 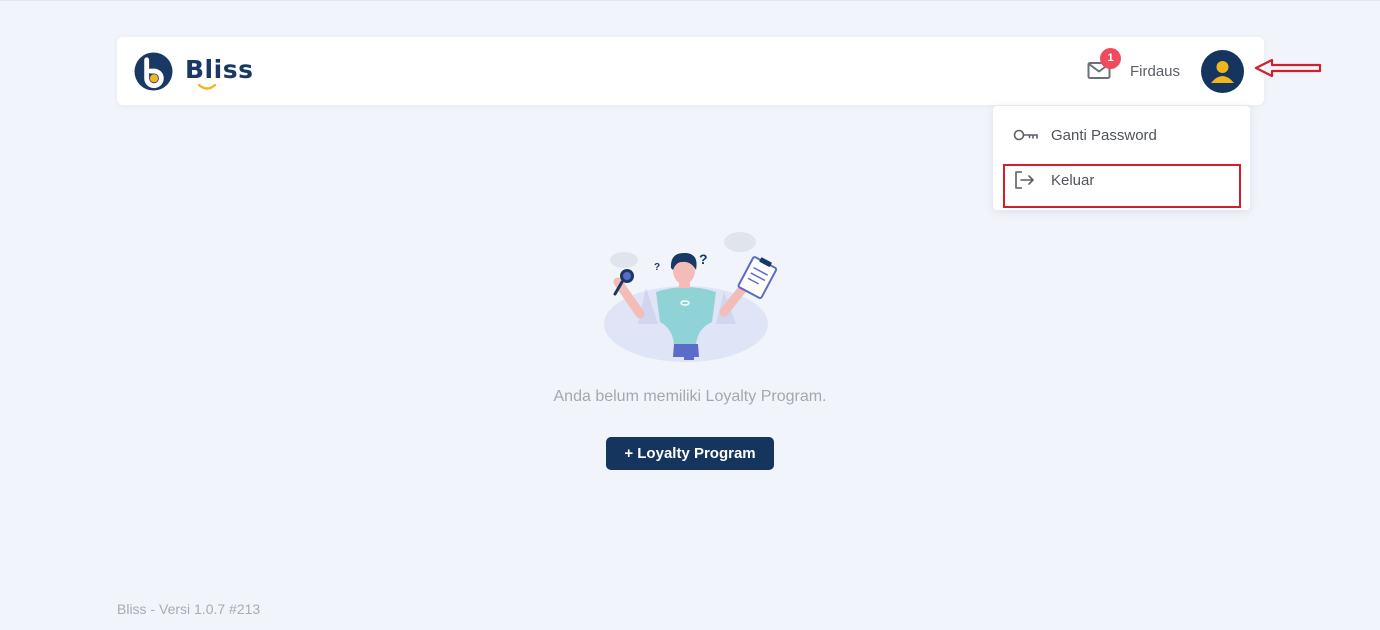 I want to click on notification-count-badge: 1, so click(x=1110, y=58).